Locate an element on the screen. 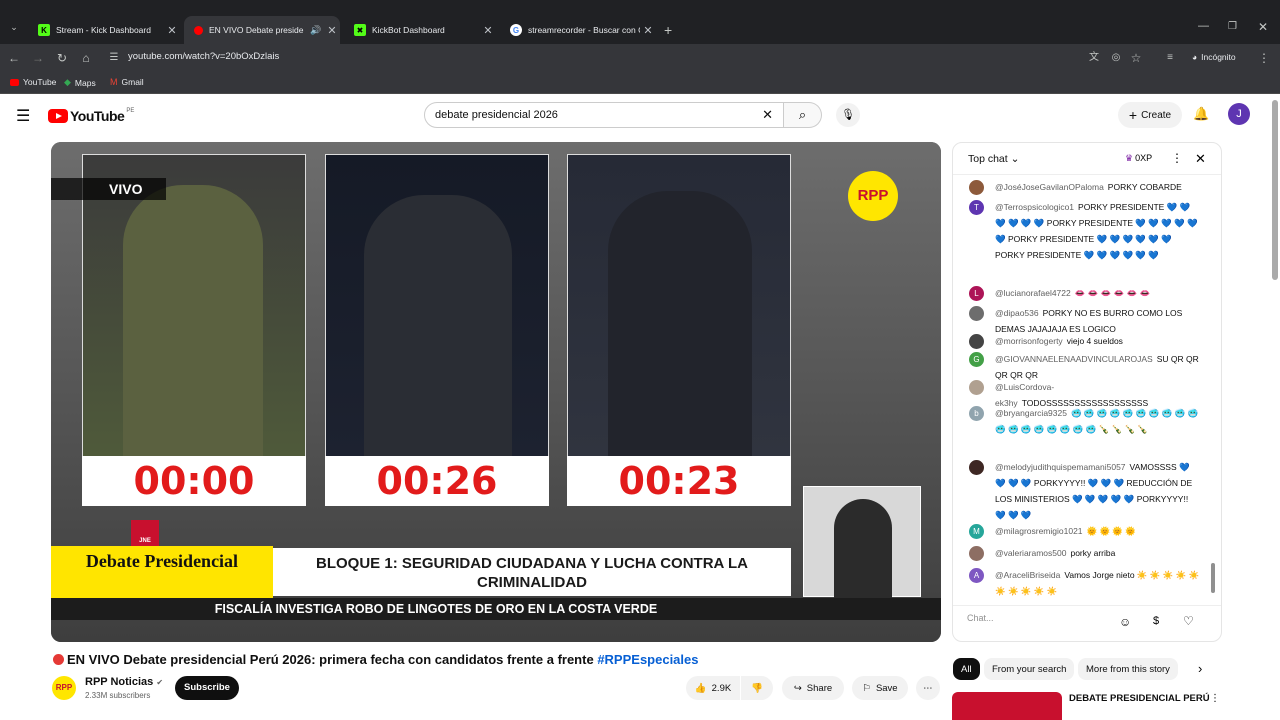  chat-message: @JoséJoseGavilanOPaloma PORKY COBARDE is located at coordinates (1085, 187).